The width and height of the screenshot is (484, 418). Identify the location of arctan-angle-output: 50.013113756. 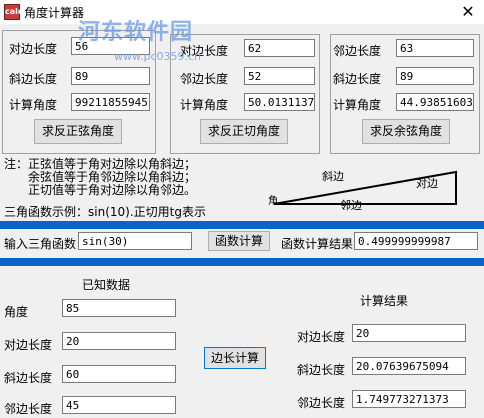
(279, 102).